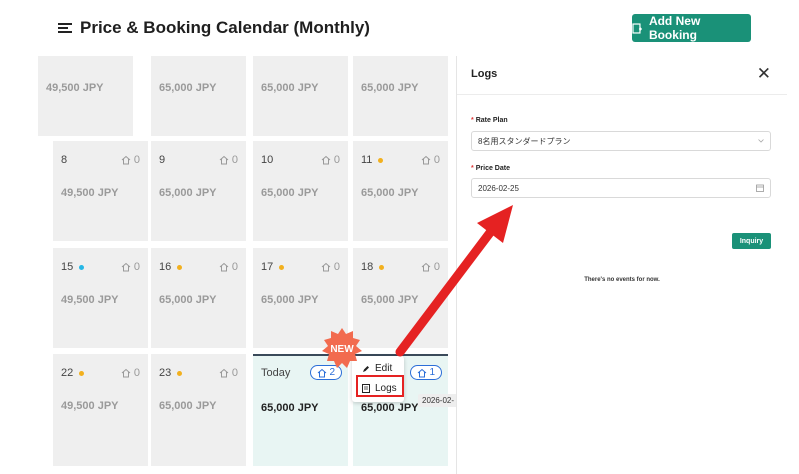 The width and height of the screenshot is (799, 474). What do you see at coordinates (751, 241) in the screenshot?
I see `inquiry-button: Inquiry` at bounding box center [751, 241].